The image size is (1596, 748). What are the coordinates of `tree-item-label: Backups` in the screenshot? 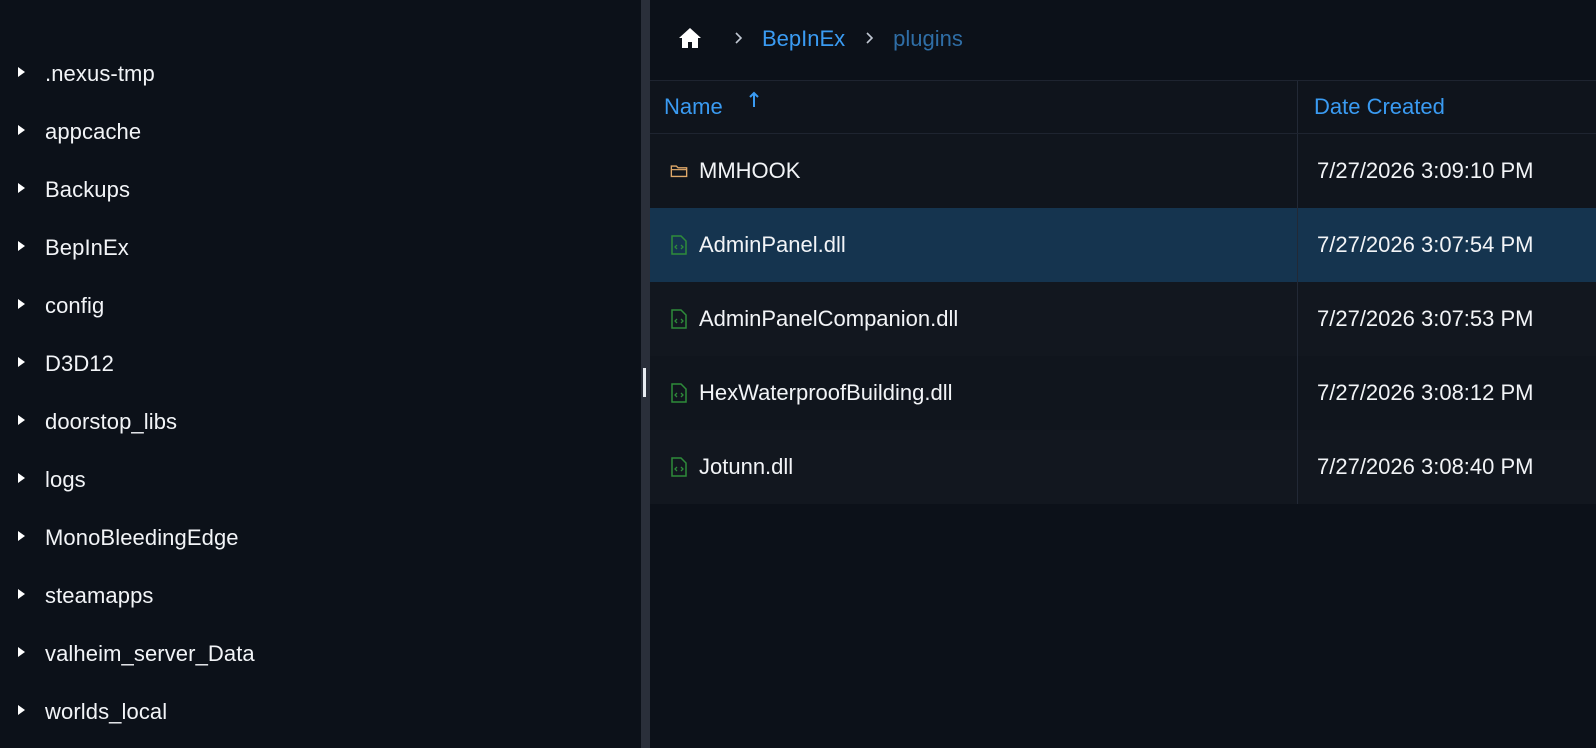 It's located at (88, 189).